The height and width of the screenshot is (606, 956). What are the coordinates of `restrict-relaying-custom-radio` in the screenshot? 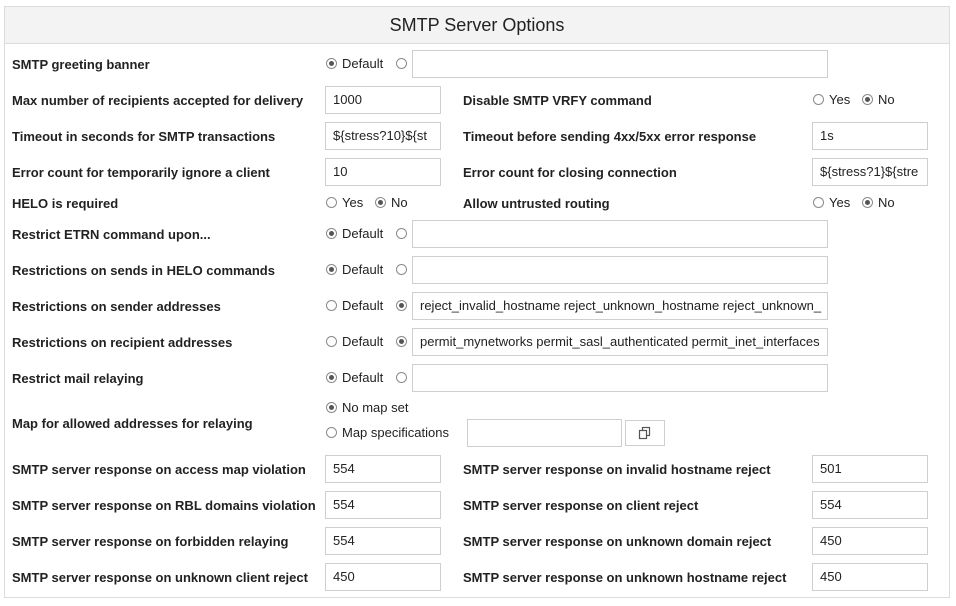 It's located at (401, 377).